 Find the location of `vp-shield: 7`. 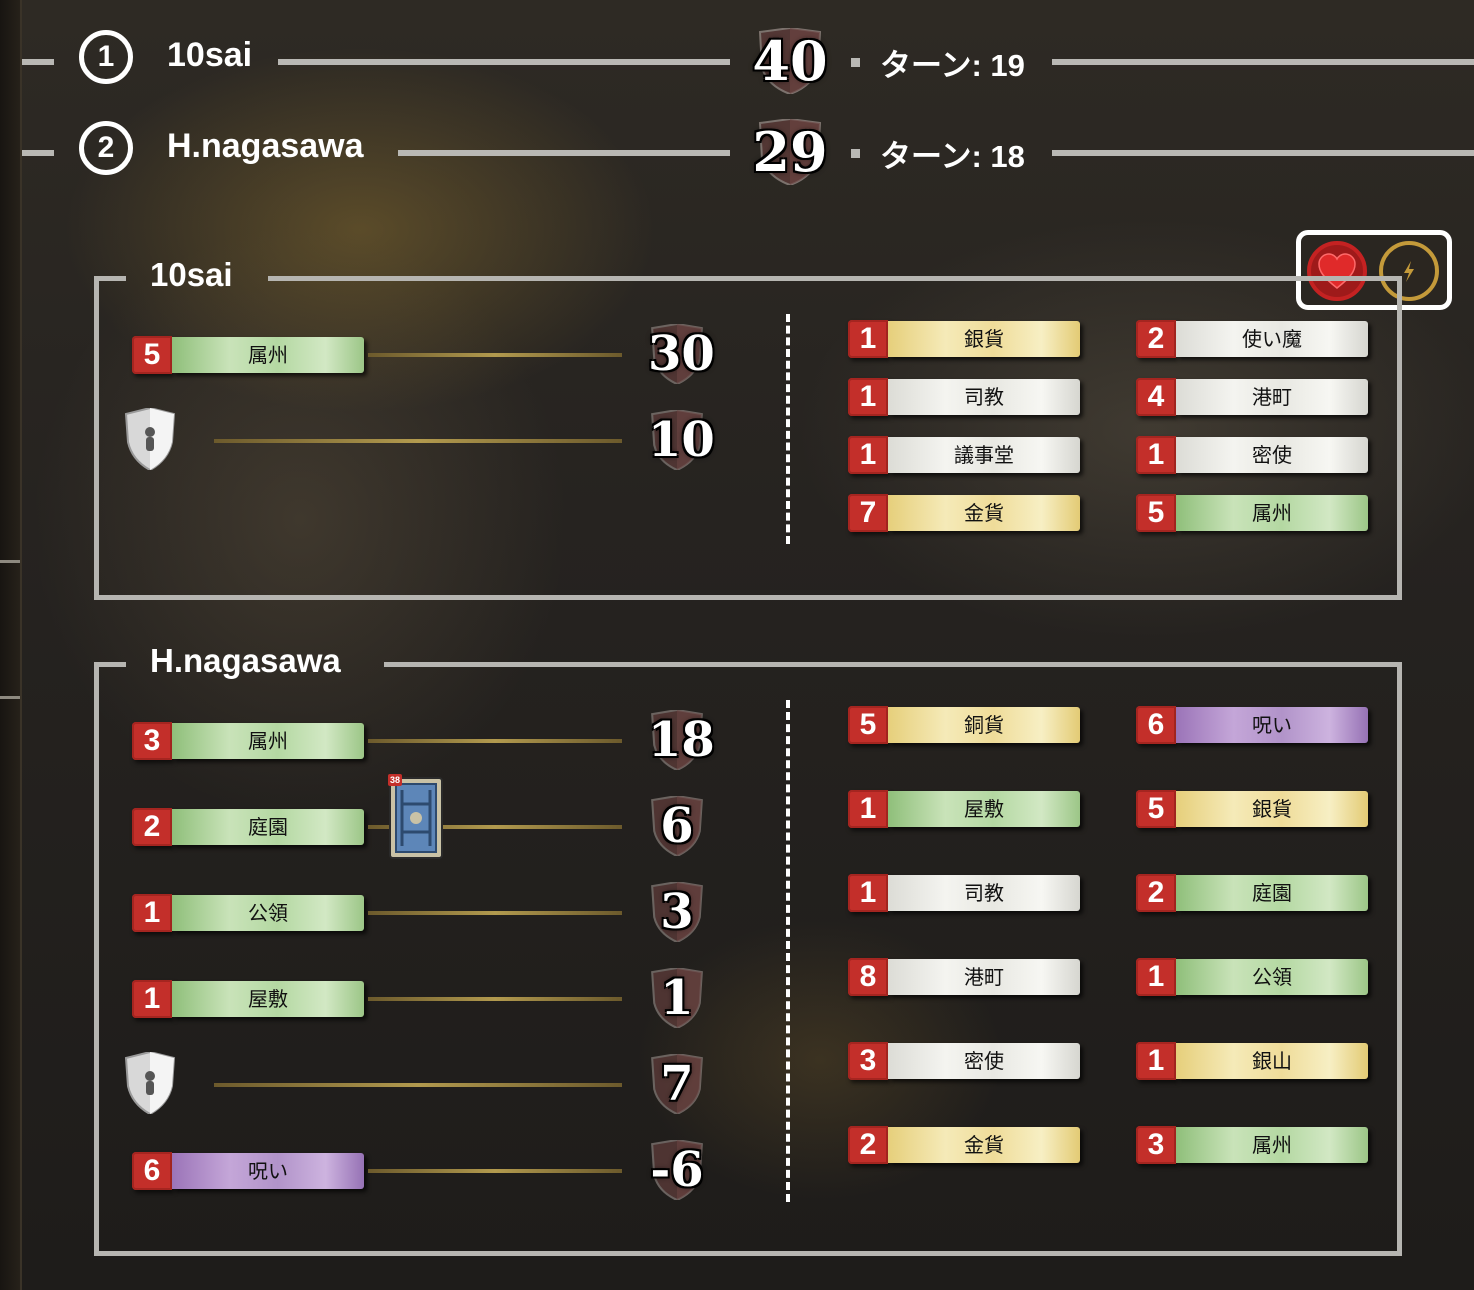

vp-shield: 7 is located at coordinates (677, 1084).